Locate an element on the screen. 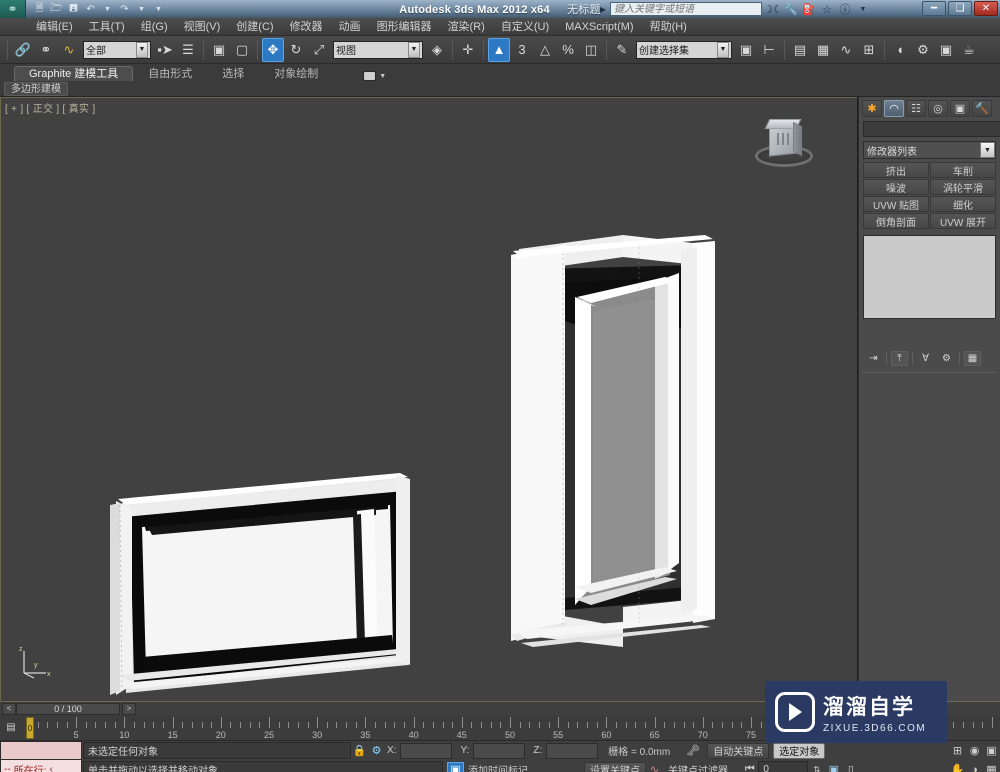 Image resolution: width=1000 pixels, height=772 pixels. maximize-button: ❑ is located at coordinates (960, 8).